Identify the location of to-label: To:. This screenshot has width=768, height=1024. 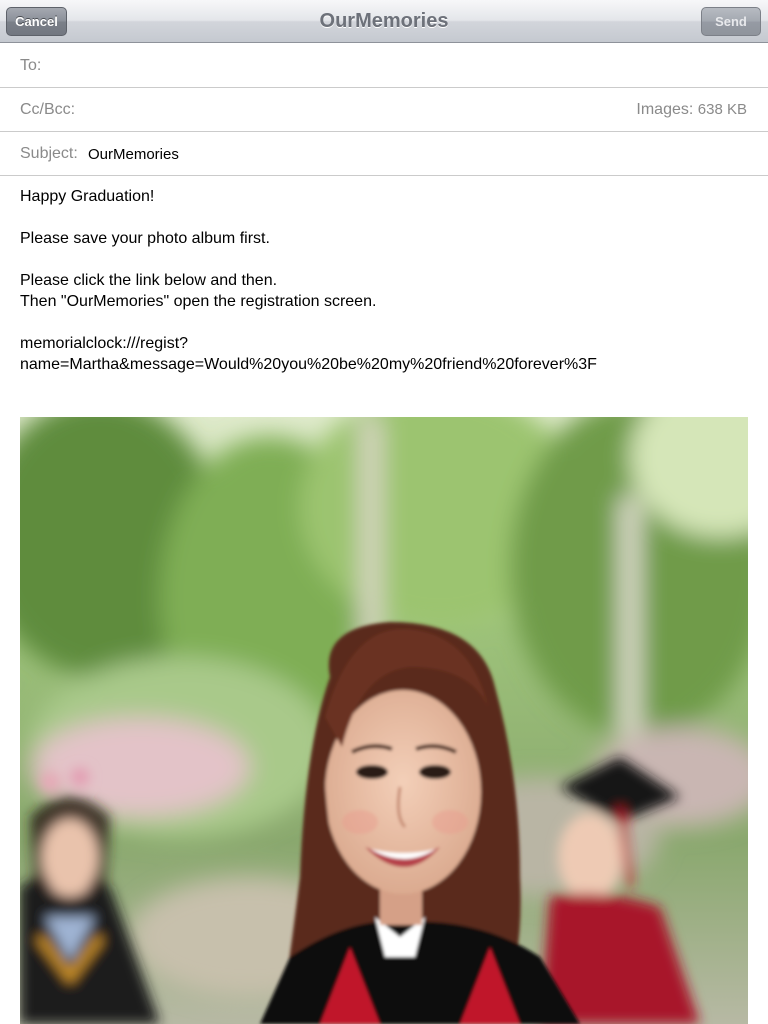
(31, 65).